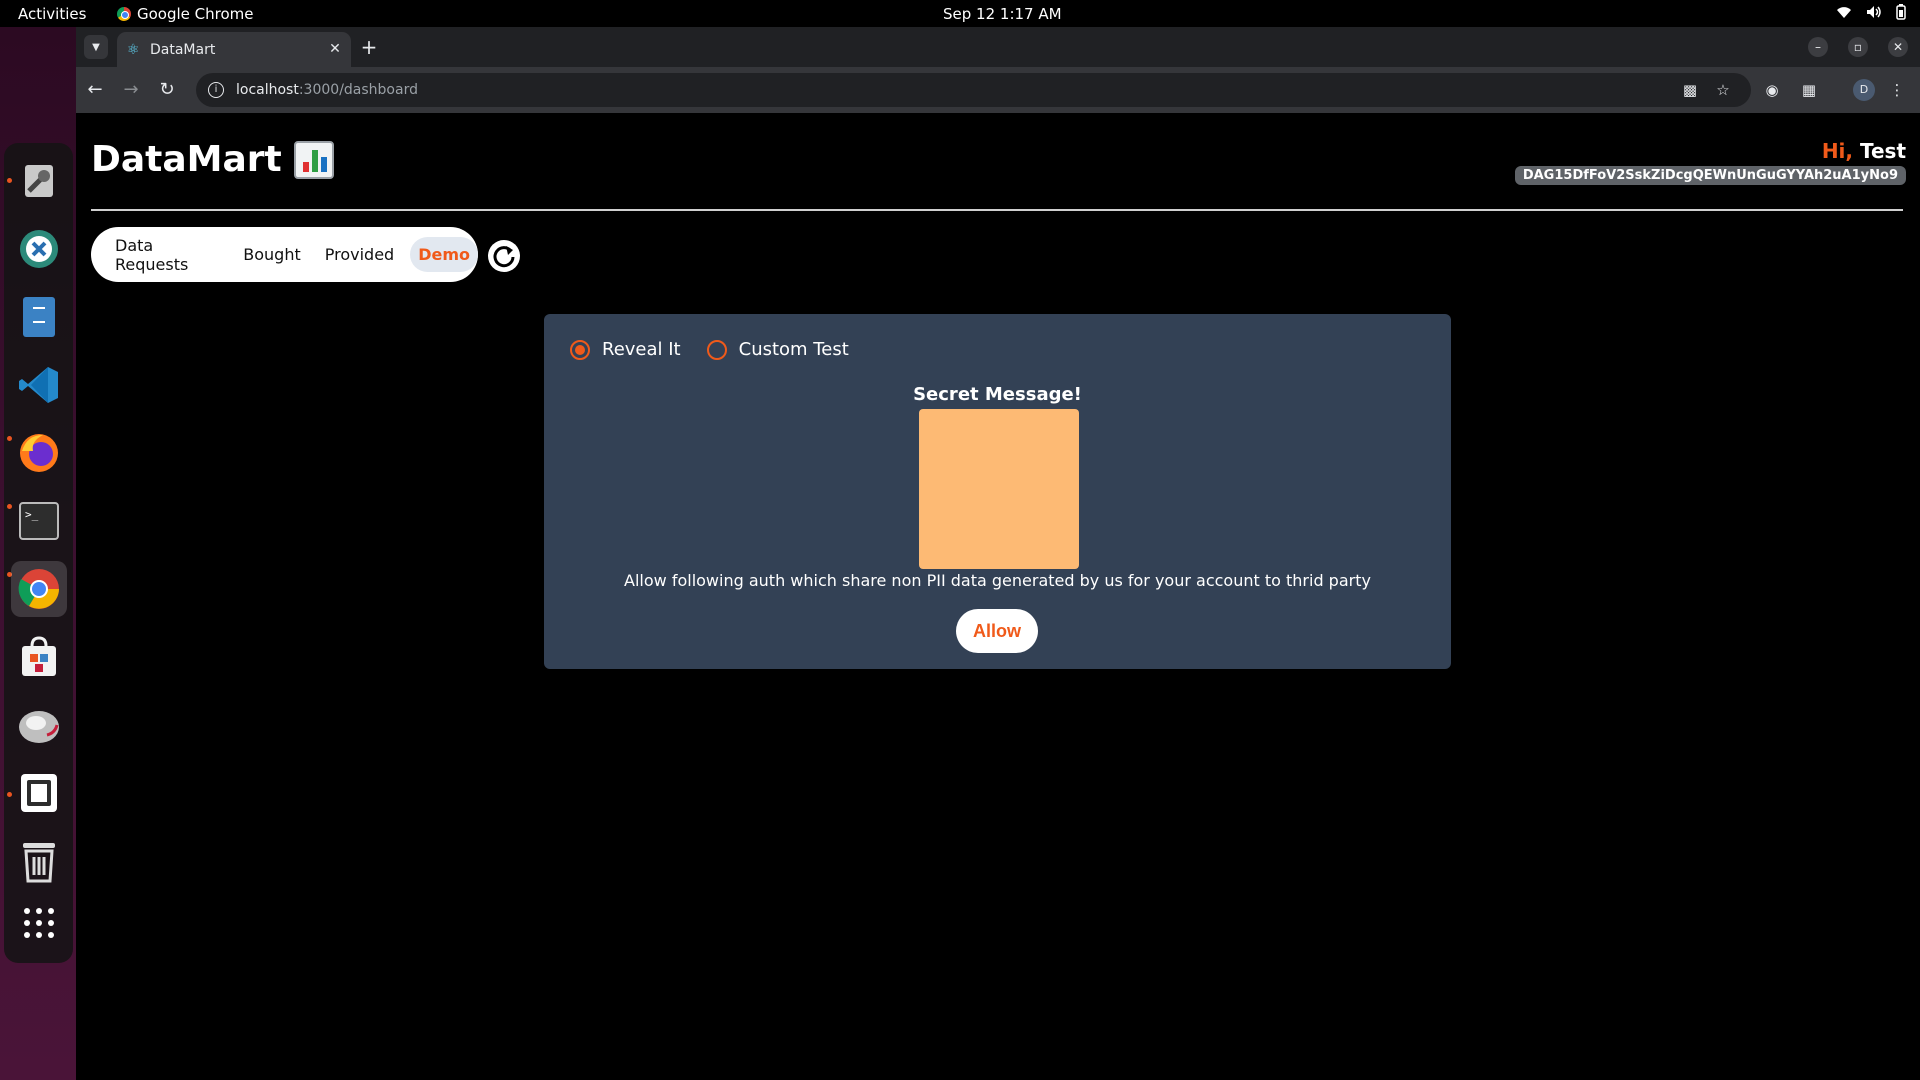  Describe the element at coordinates (1809, 90) in the screenshot. I see `extensions-puzzle-icon: ▦` at that location.